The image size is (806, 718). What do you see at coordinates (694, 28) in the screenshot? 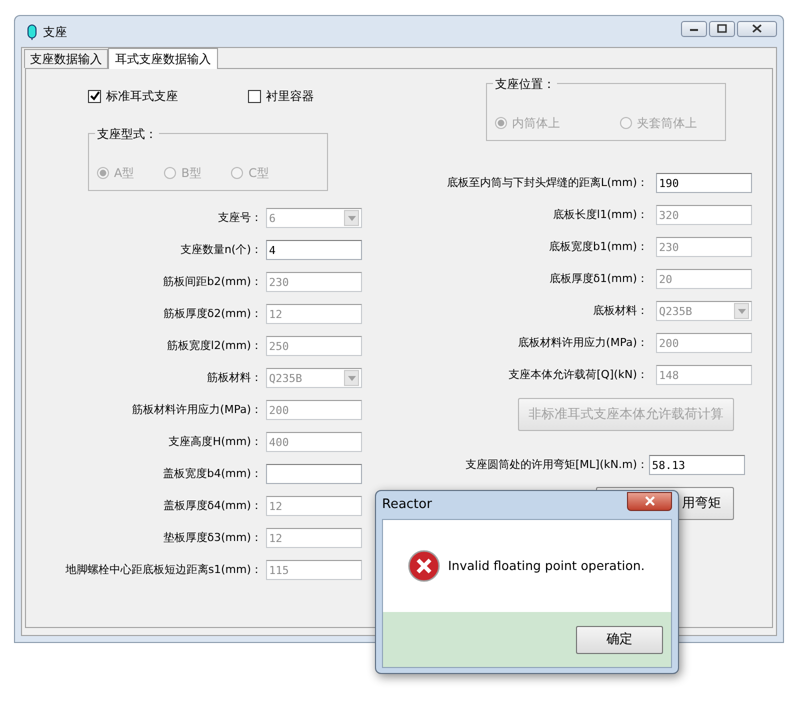
I see `minimize-button` at bounding box center [694, 28].